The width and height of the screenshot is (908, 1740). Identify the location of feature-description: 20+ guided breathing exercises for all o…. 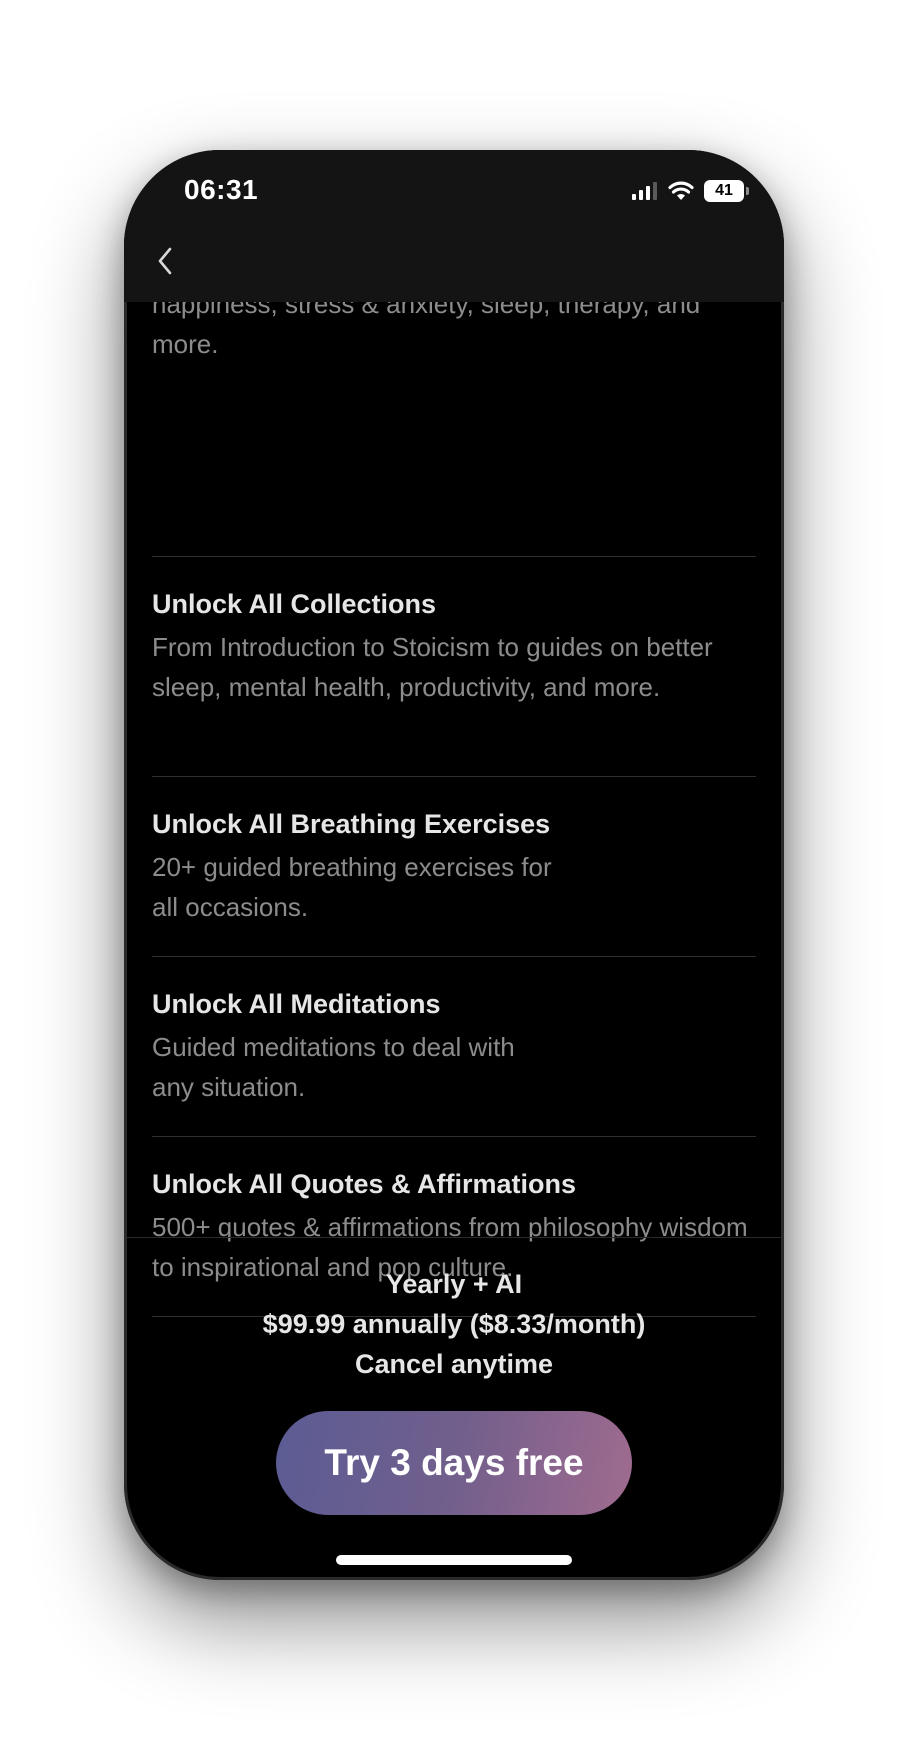
(457, 887).